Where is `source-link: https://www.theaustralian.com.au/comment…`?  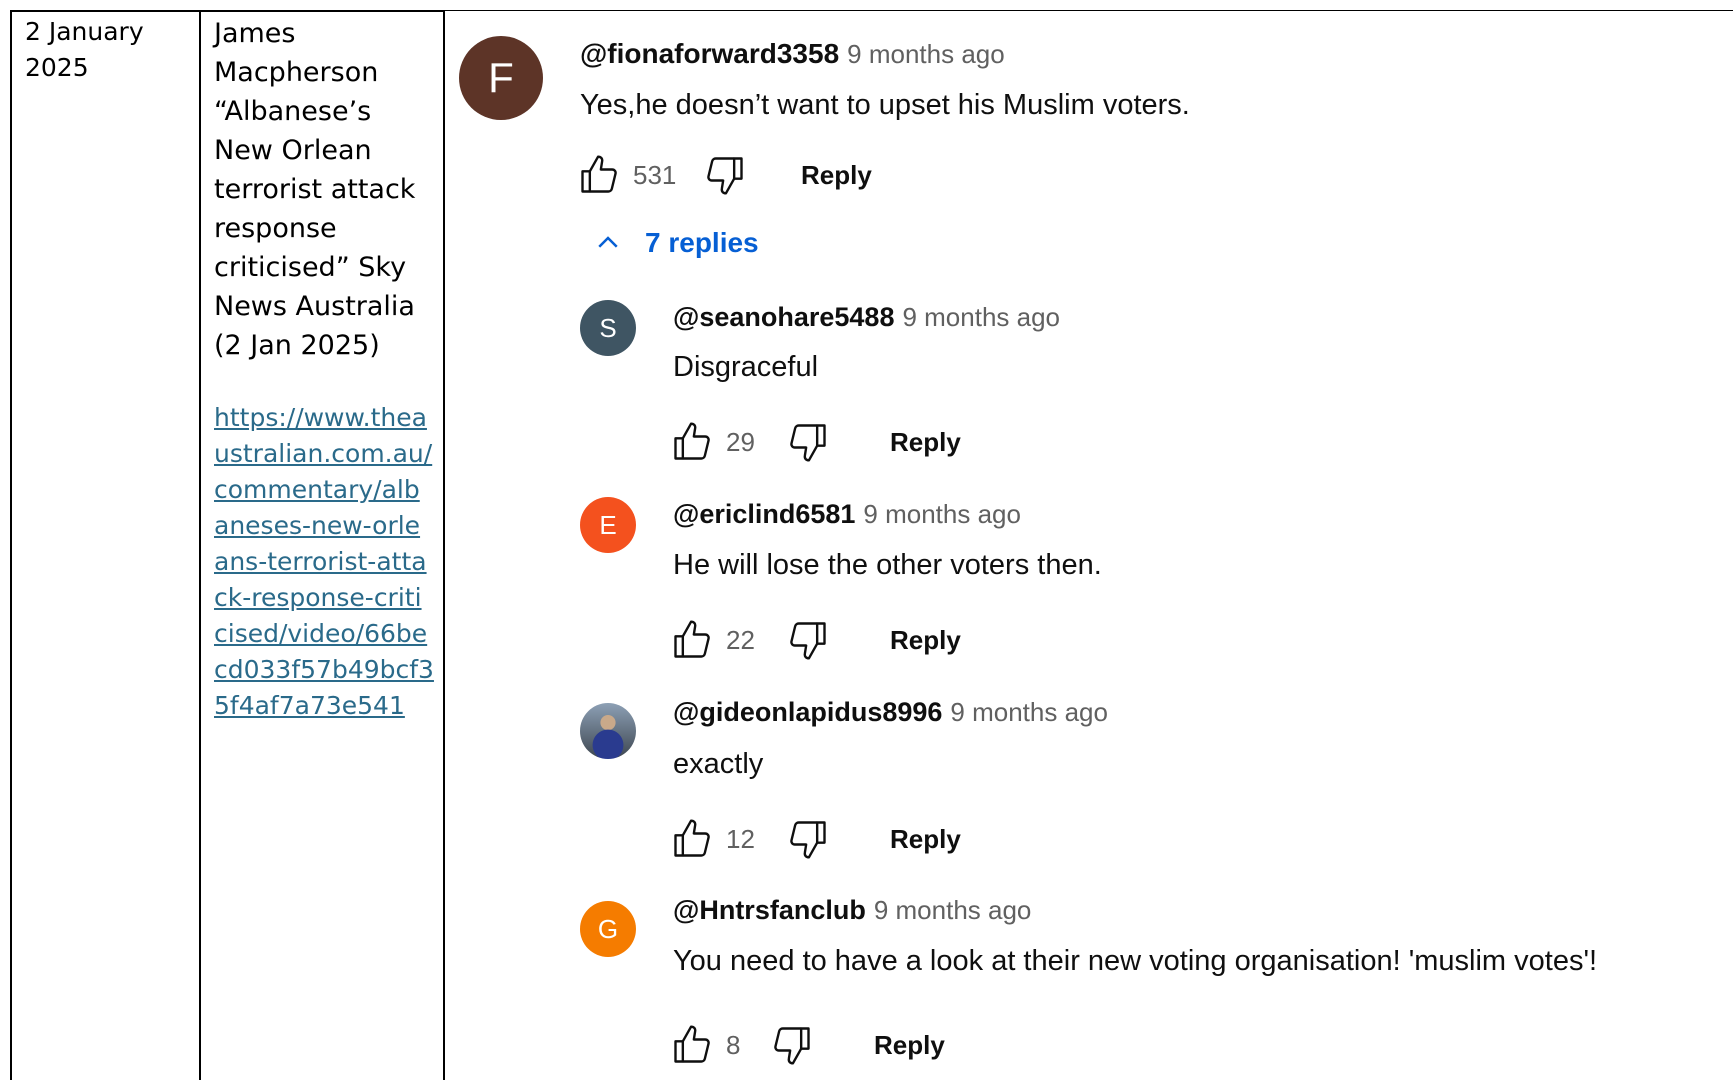
source-link: https://www.theaustralian.com.au/comment… is located at coordinates (324, 562).